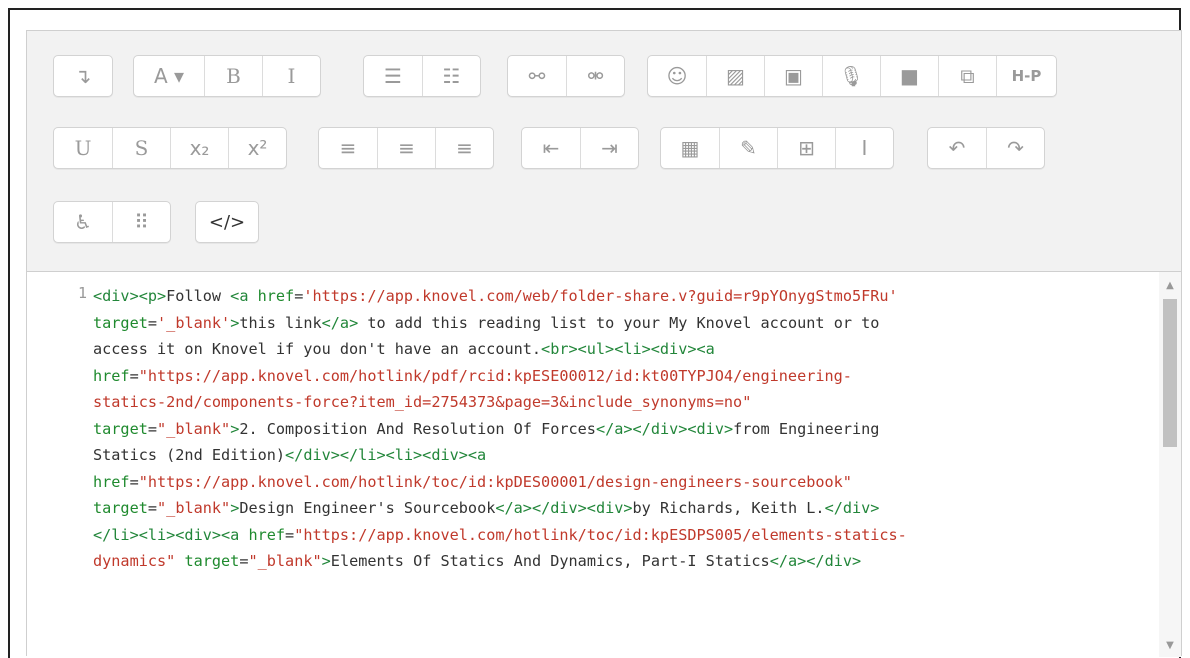  Describe the element at coordinates (134, 561) in the screenshot. I see `attribute-value: dynamics"` at that location.